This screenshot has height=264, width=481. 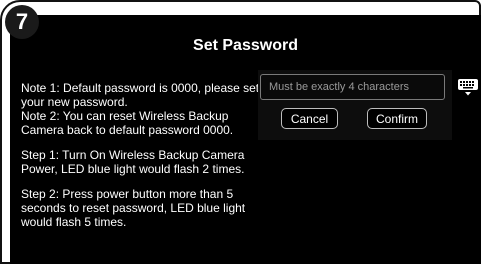 I want to click on cancel-button: Cancel, so click(x=309, y=118).